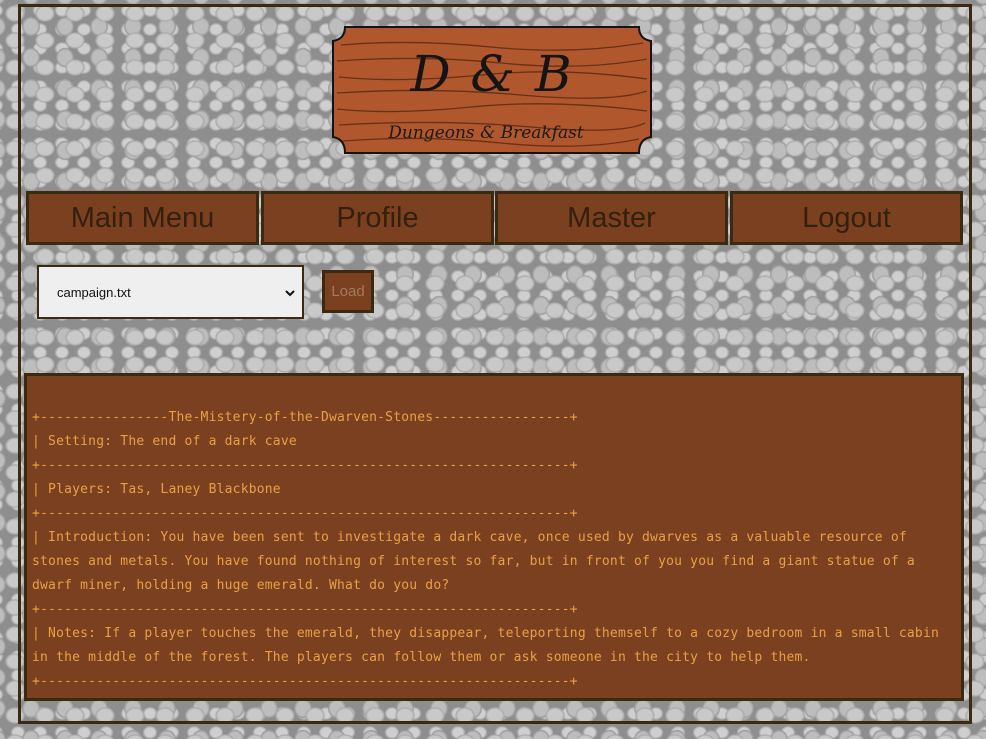 The image size is (986, 739). Describe the element at coordinates (846, 218) in the screenshot. I see `logout-button: Logout` at that location.